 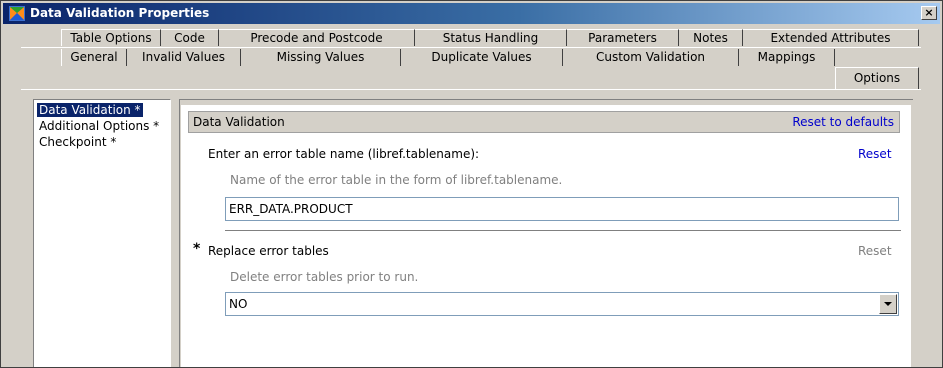 What do you see at coordinates (111, 37) in the screenshot?
I see `tab-table-options: Table Options` at bounding box center [111, 37].